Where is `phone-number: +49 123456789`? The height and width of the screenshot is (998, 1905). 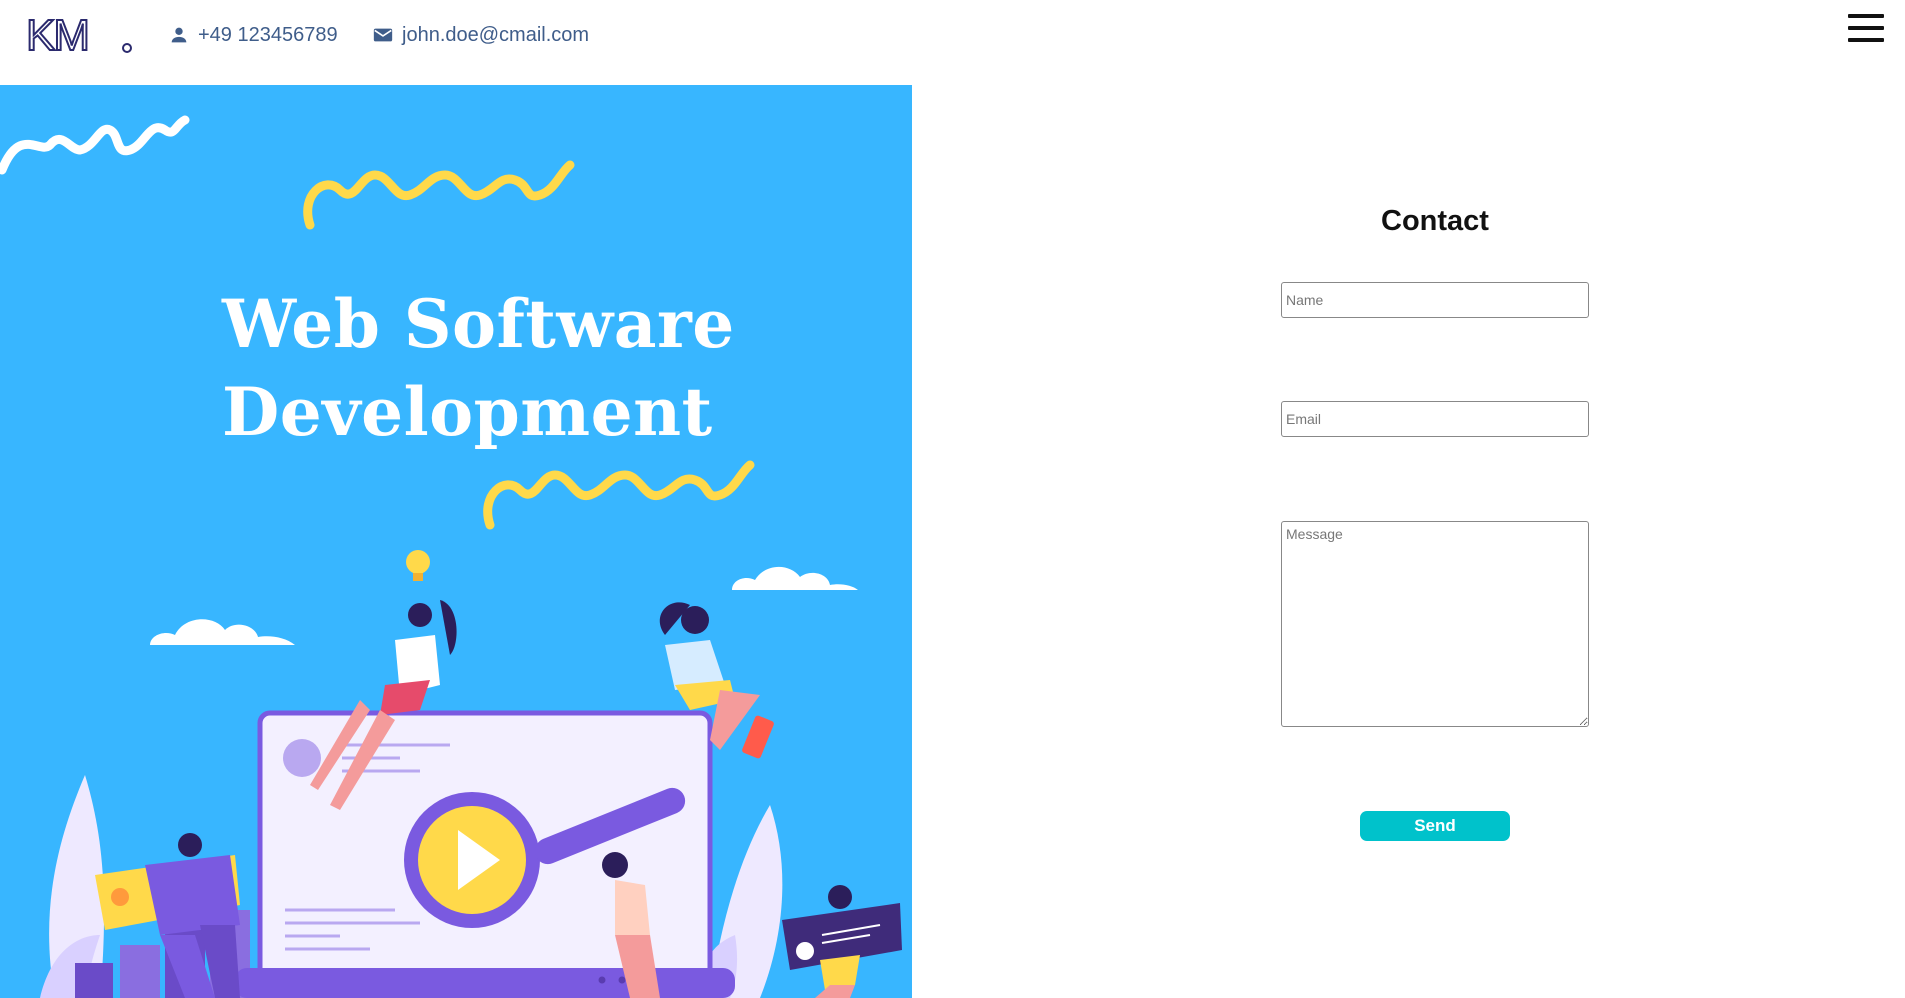
phone-number: +49 123456789 is located at coordinates (268, 34).